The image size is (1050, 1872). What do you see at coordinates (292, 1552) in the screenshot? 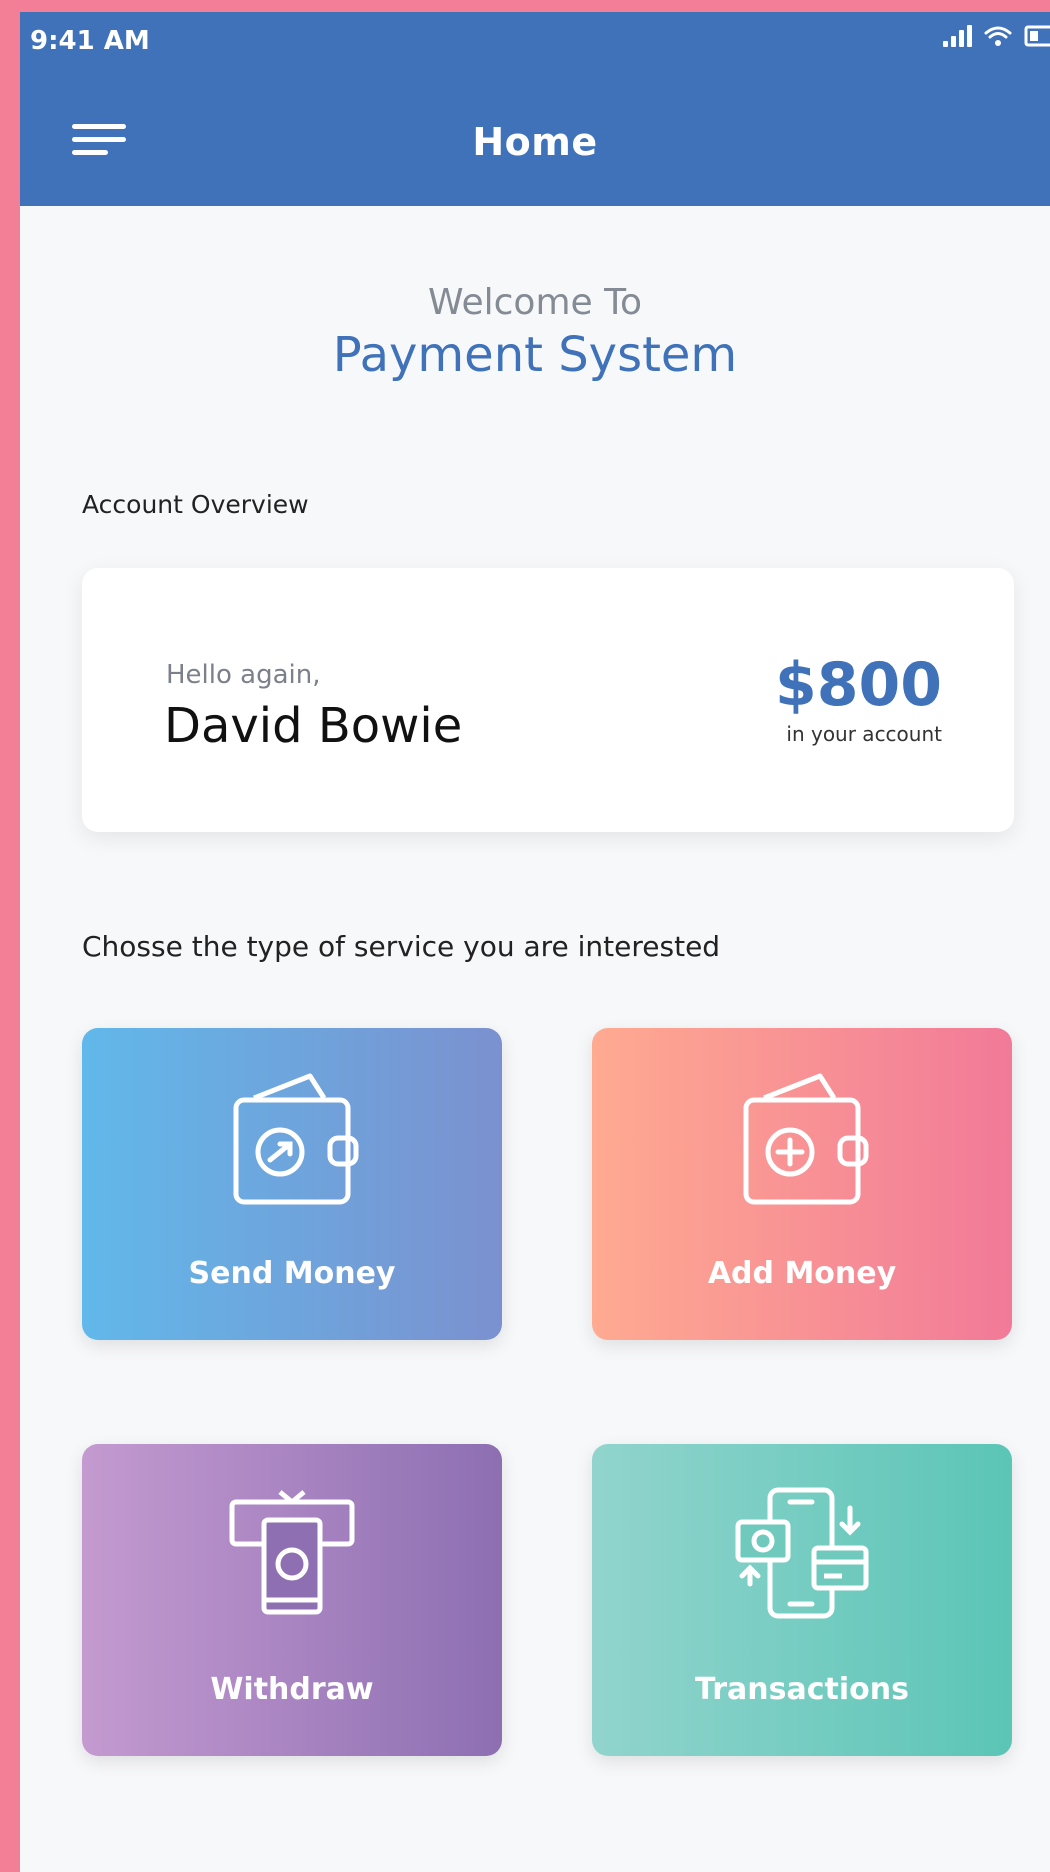
I see `atm-withdraw-icon` at bounding box center [292, 1552].